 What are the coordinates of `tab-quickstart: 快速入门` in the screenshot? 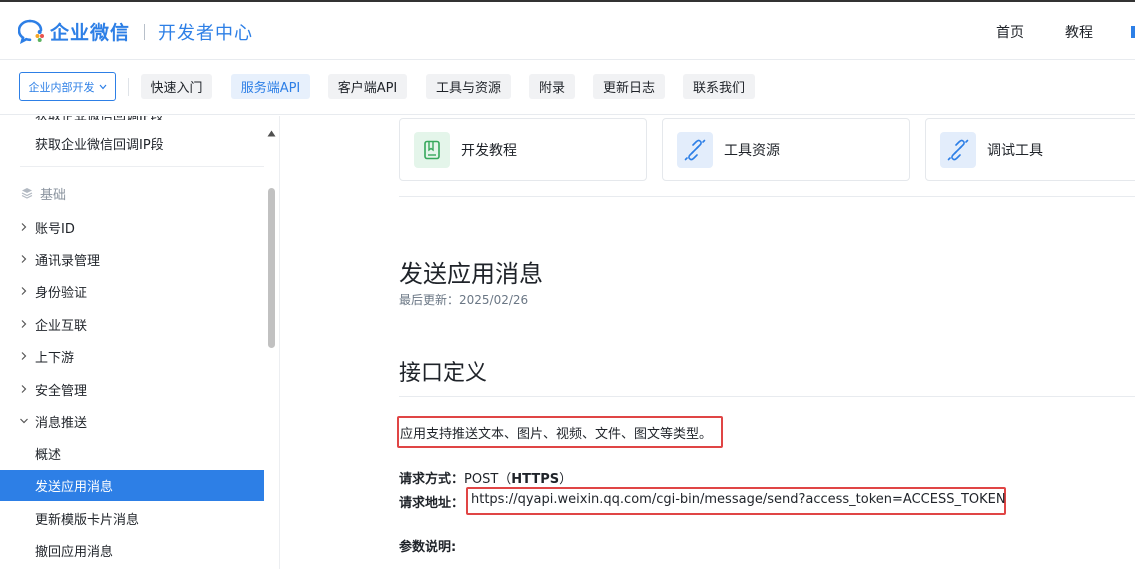 It's located at (176, 86).